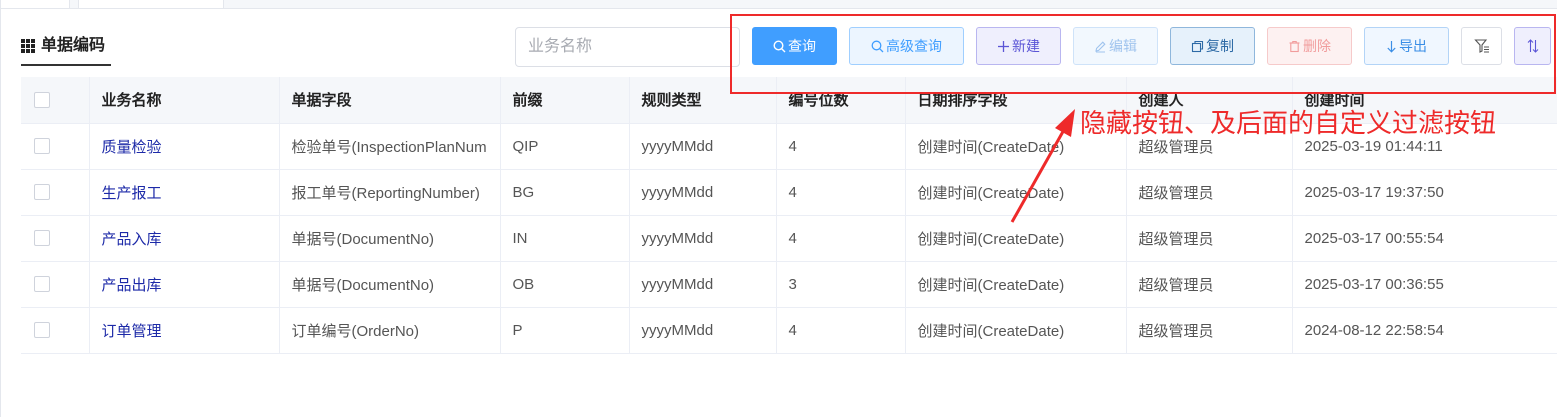 The image size is (1557, 417). Describe the element at coordinates (55, 100) in the screenshot. I see `select-all-cell` at that location.